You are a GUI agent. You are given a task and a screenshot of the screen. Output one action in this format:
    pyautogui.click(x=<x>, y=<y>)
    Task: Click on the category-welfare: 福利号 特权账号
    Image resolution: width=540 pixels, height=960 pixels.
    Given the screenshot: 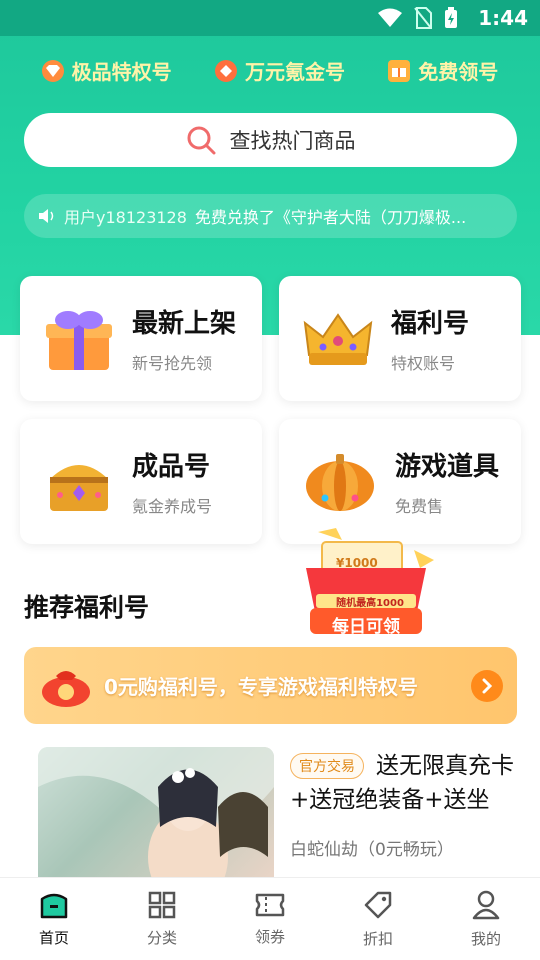 What is the action you would take?
    pyautogui.click(x=400, y=338)
    